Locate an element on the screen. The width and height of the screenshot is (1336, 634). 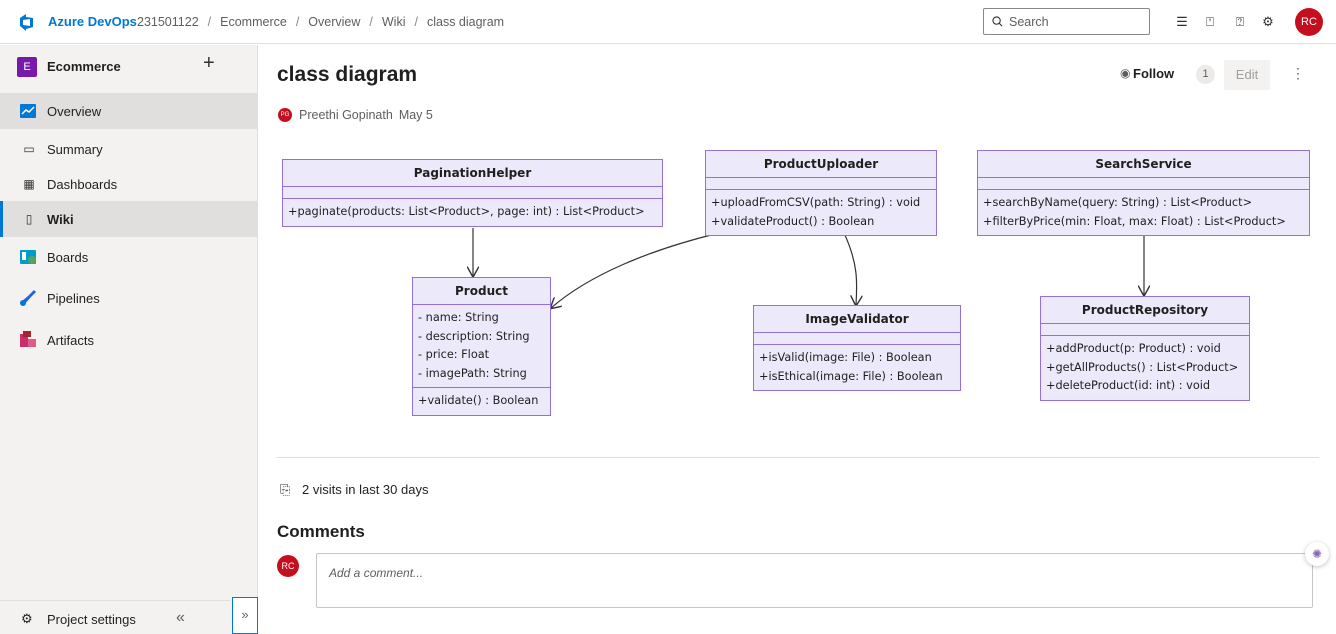
arrow-productuploader-imagevalidator is located at coordinates (850, 268).